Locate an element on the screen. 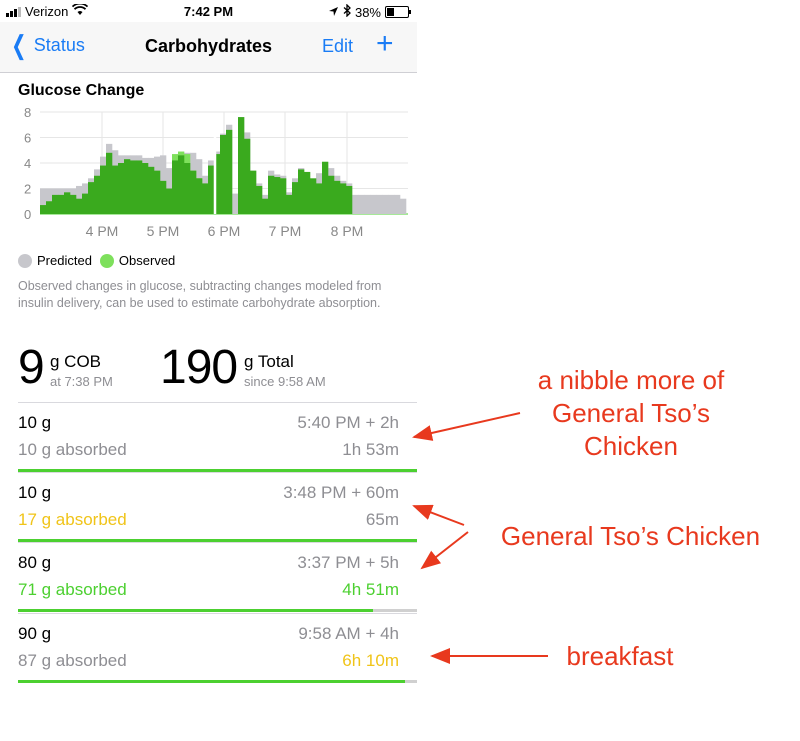 This screenshot has width=800, height=741. carb-entry: 10 g 3:48 PM + 60m 17 g absorbed 65m is located at coordinates (217, 507).